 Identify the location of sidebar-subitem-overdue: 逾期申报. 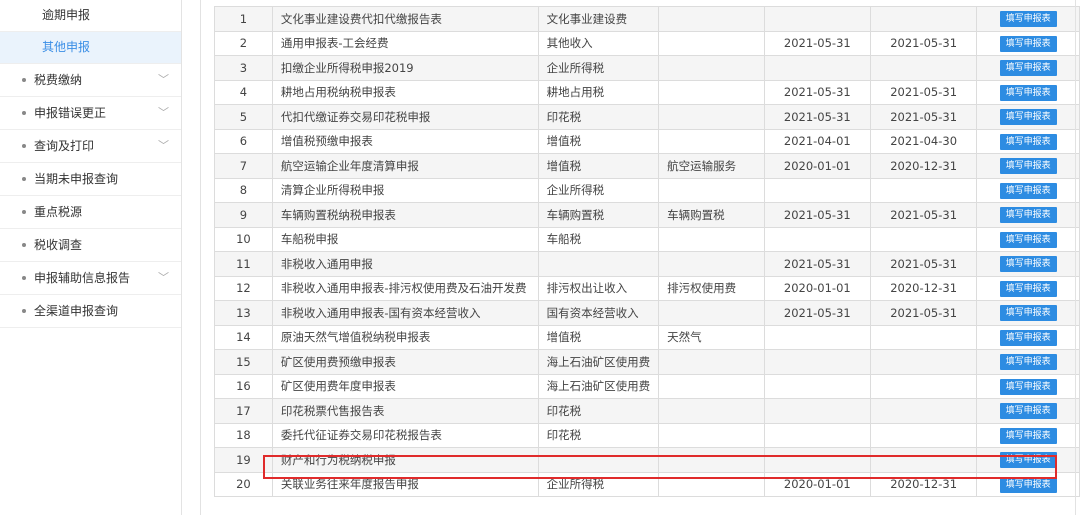
(90, 16).